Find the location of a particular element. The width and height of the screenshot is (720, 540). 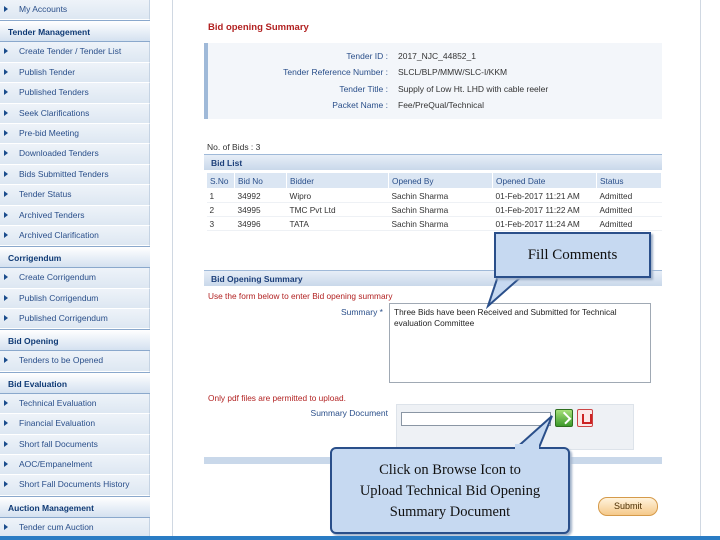

sidebar-heading-label: Bid Evaluation is located at coordinates (38, 383).